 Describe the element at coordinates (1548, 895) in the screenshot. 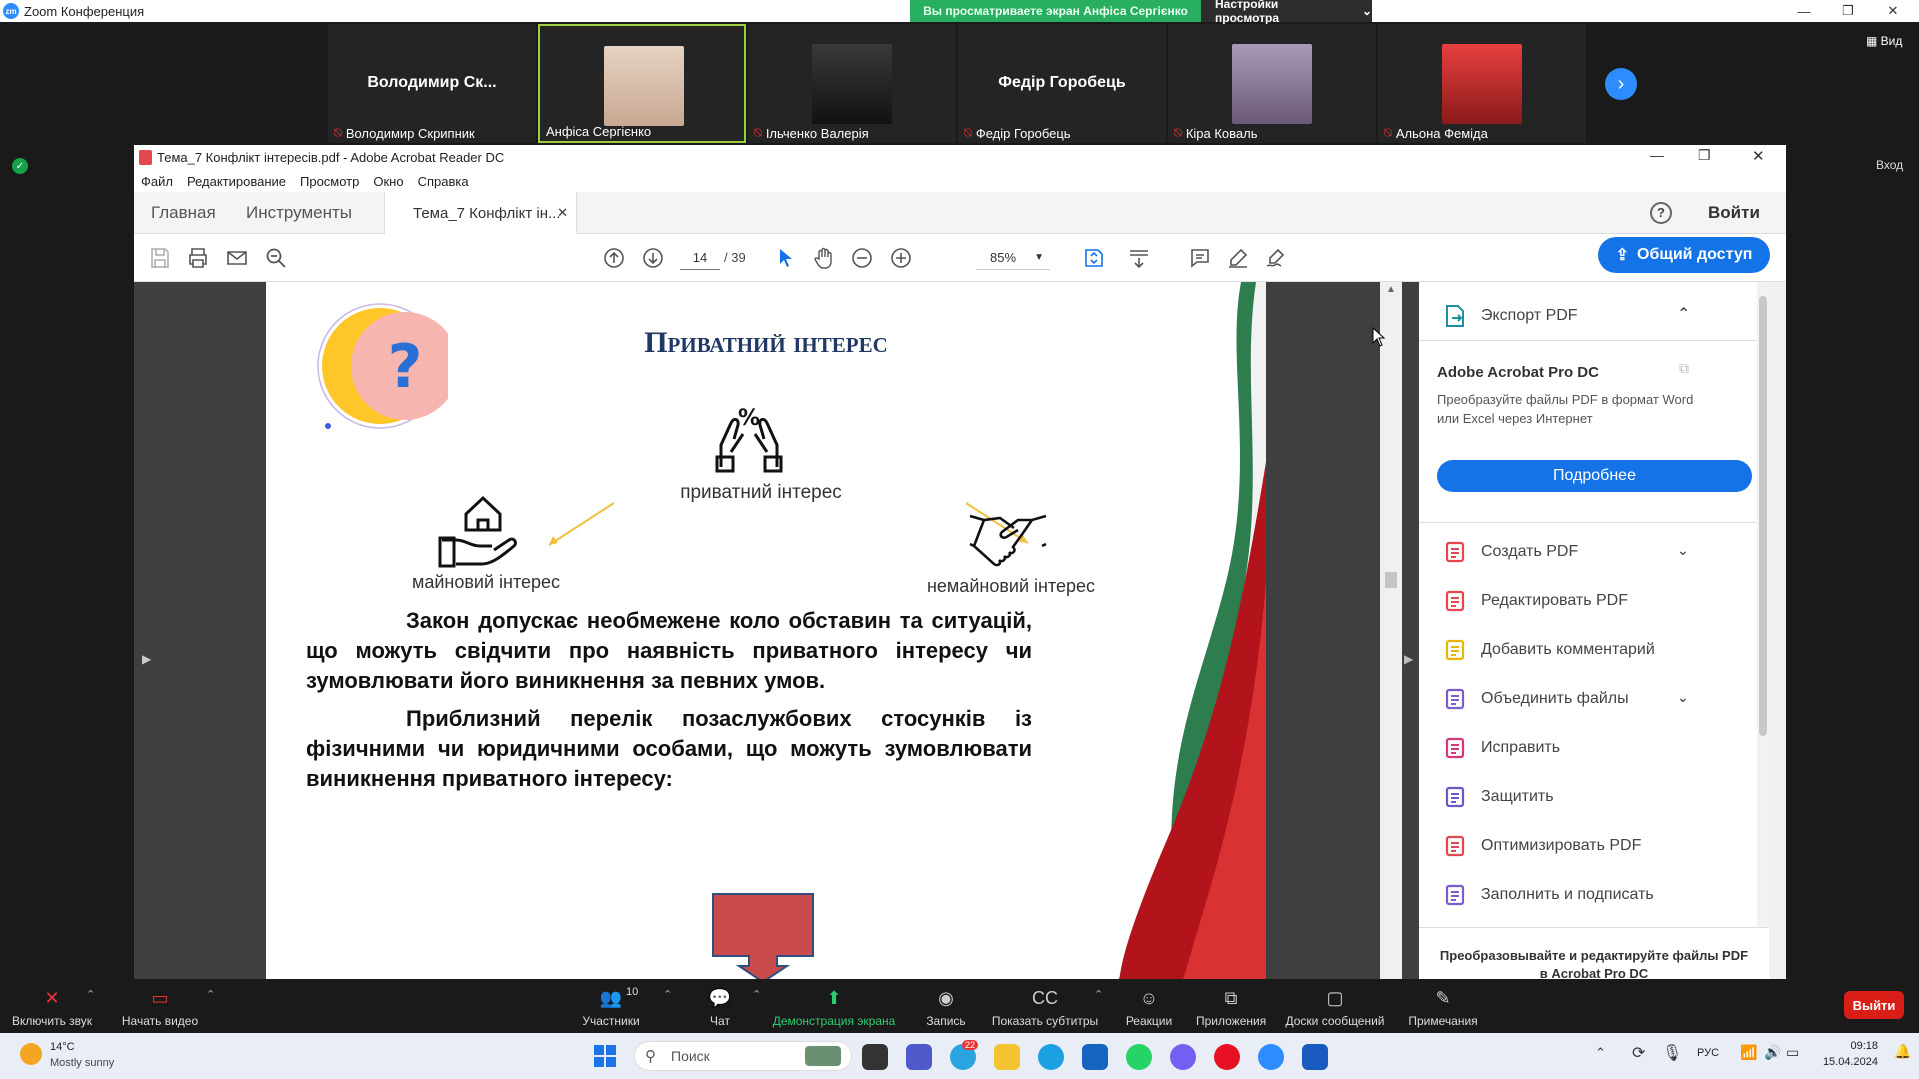

I see `tool-item: Заполнить и подписать` at that location.